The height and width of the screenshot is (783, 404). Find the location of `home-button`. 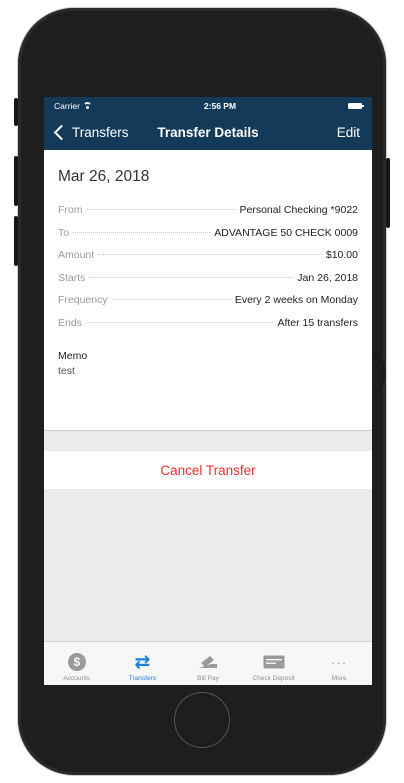

home-button is located at coordinates (202, 720).